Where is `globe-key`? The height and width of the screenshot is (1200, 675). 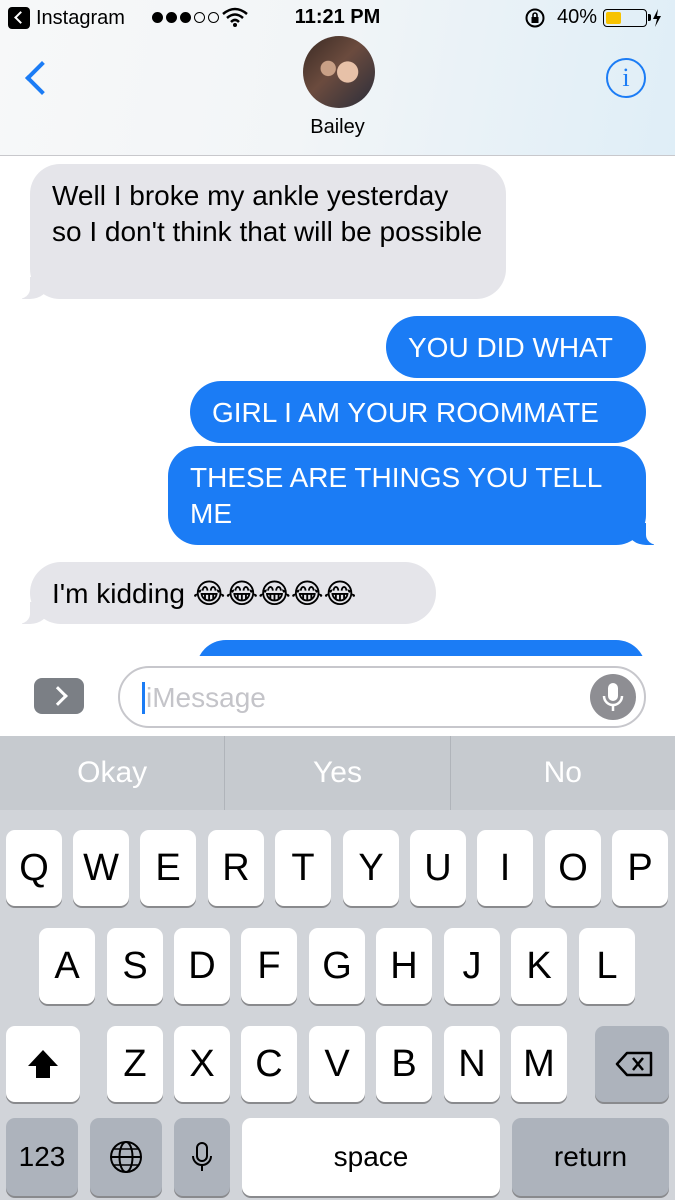
globe-key is located at coordinates (126, 1157).